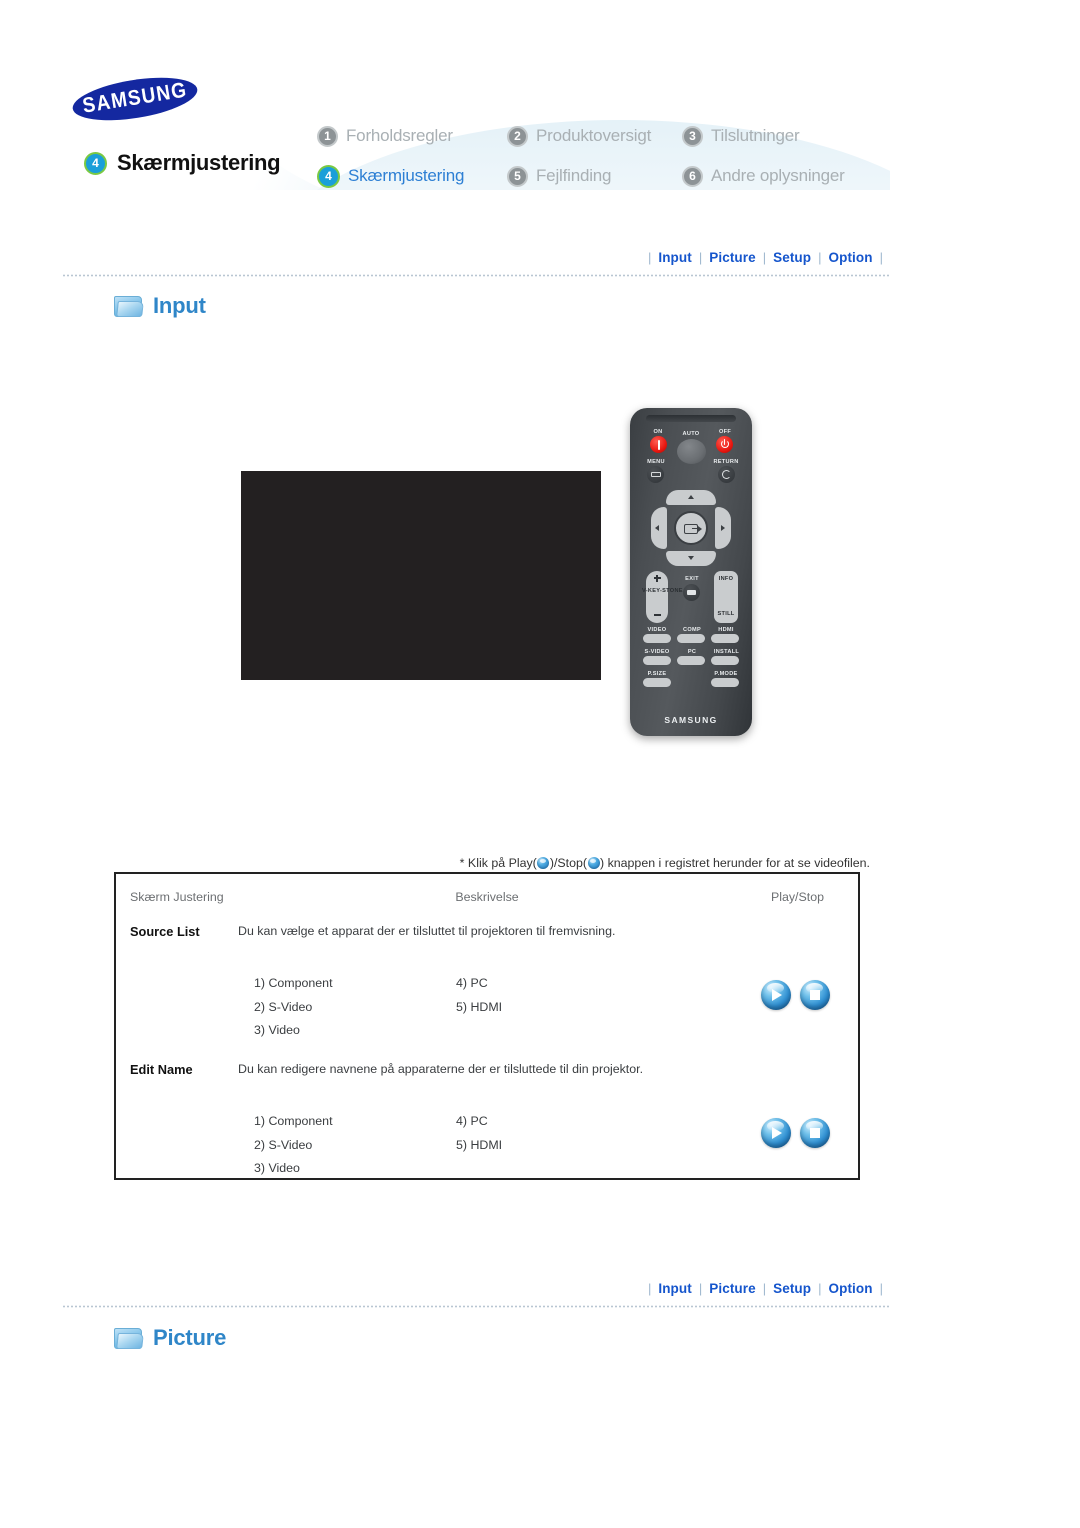  What do you see at coordinates (691, 720) in the screenshot?
I see `remote-brand-label: SAMSUNG` at bounding box center [691, 720].